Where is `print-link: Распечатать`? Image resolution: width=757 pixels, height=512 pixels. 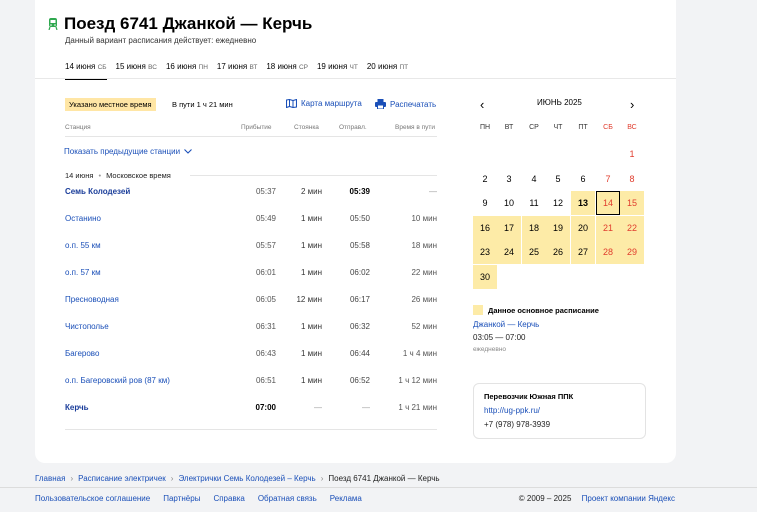 print-link: Распечатать is located at coordinates (405, 104).